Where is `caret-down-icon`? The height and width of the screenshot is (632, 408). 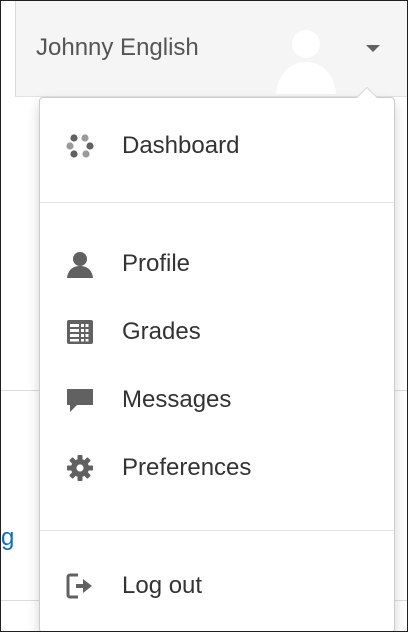
caret-down-icon is located at coordinates (373, 48).